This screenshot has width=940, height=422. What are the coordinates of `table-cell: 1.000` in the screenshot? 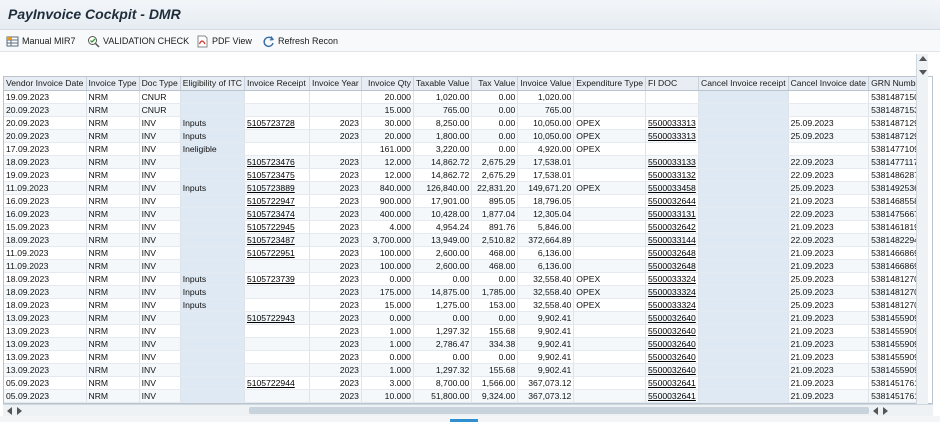 It's located at (387, 331).